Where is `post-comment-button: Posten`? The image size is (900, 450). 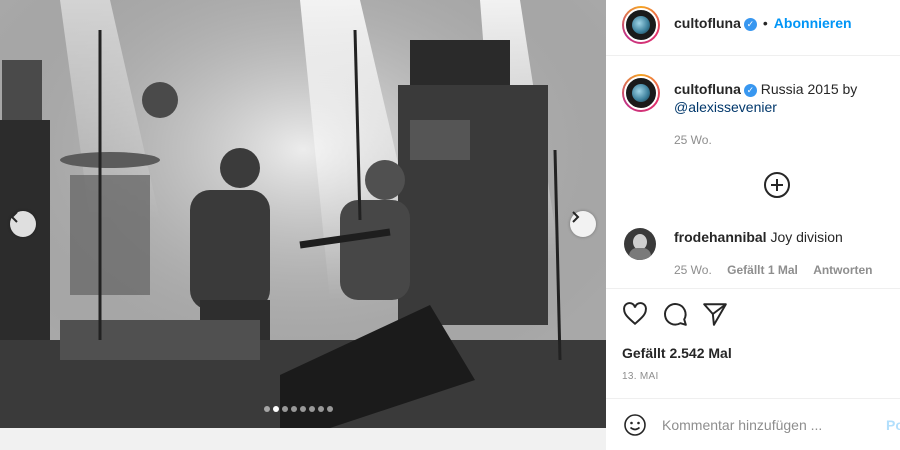
post-comment-button: Posten is located at coordinates (893, 425).